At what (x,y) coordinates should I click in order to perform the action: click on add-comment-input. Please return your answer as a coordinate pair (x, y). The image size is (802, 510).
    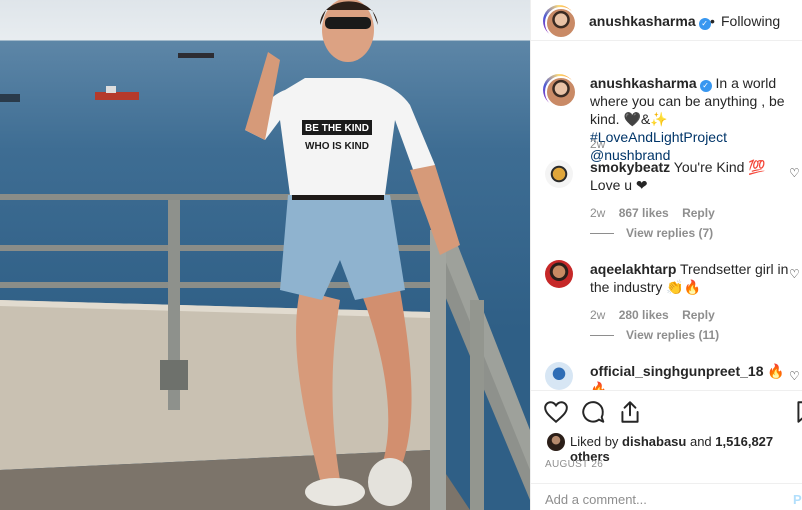
    Looking at the image, I should click on (655, 499).